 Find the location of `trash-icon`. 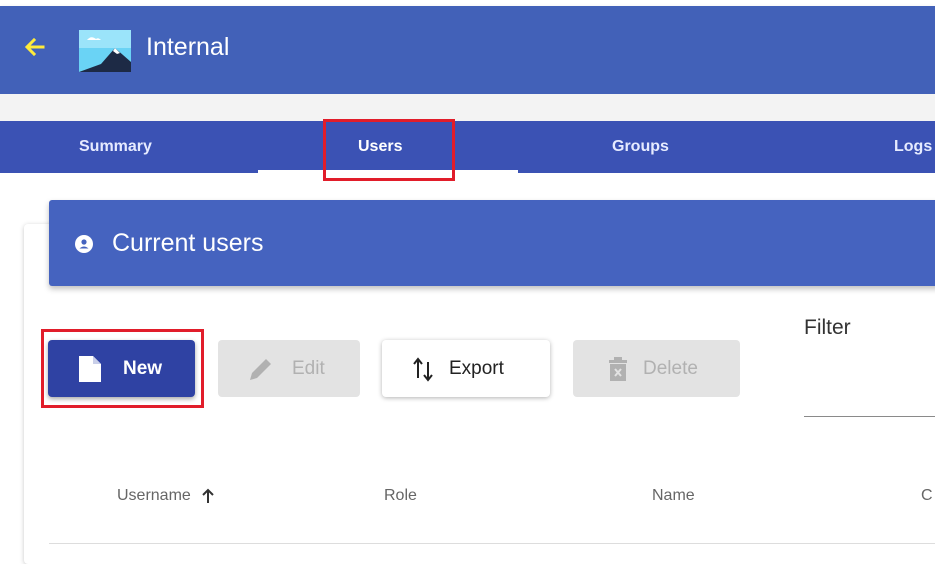

trash-icon is located at coordinates (618, 368).